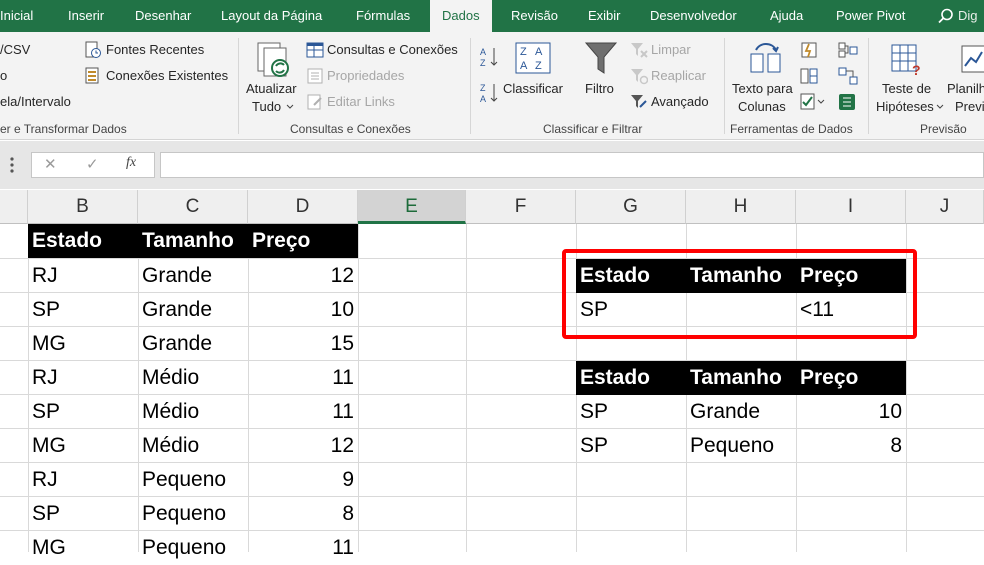 The image size is (984, 565). Describe the element at coordinates (303, 207) in the screenshot. I see `column-header-d: D` at that location.